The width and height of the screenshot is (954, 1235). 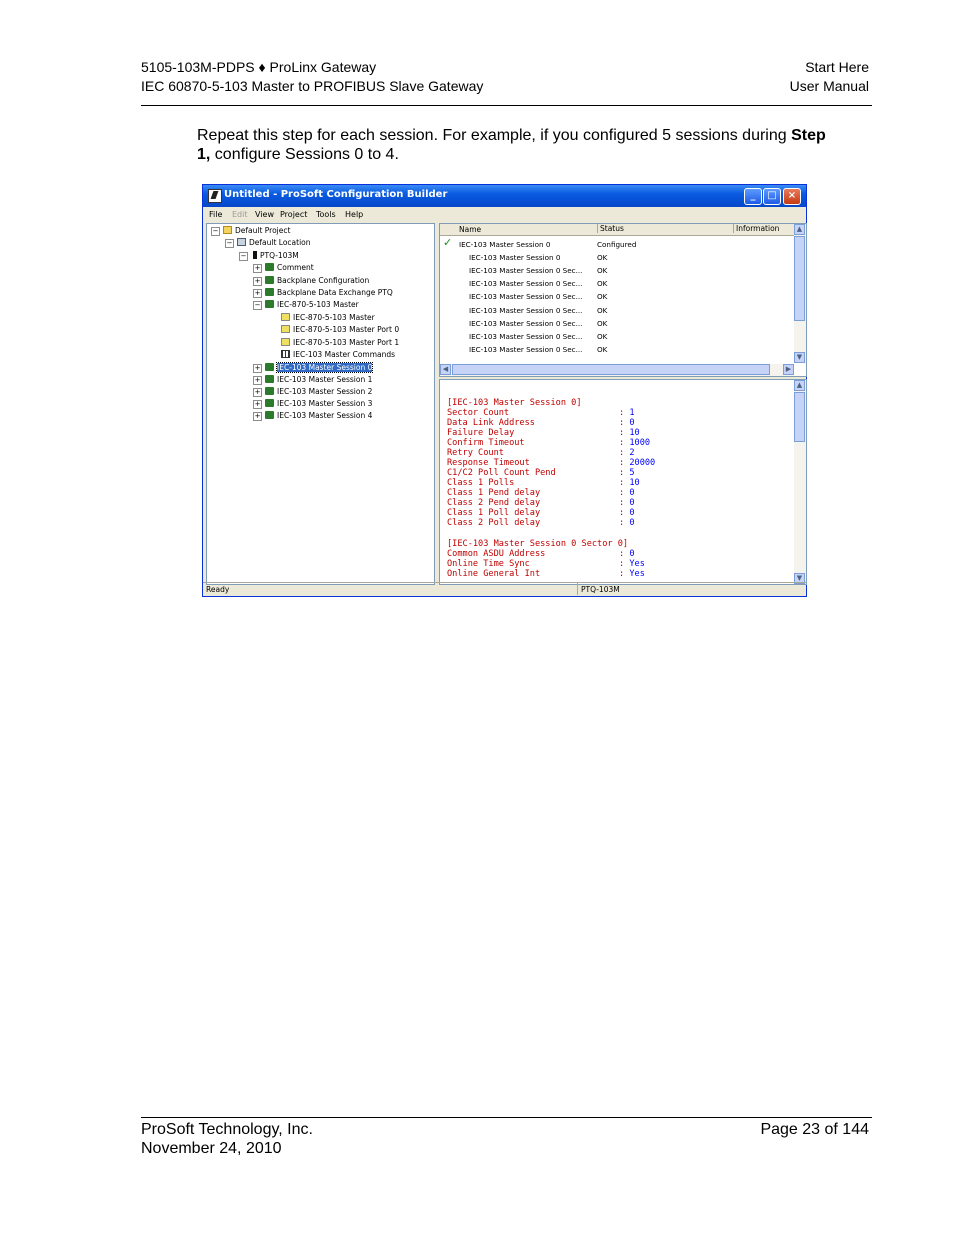 What do you see at coordinates (269, 255) in the screenshot?
I see `tree-item: − PTQ-103M` at bounding box center [269, 255].